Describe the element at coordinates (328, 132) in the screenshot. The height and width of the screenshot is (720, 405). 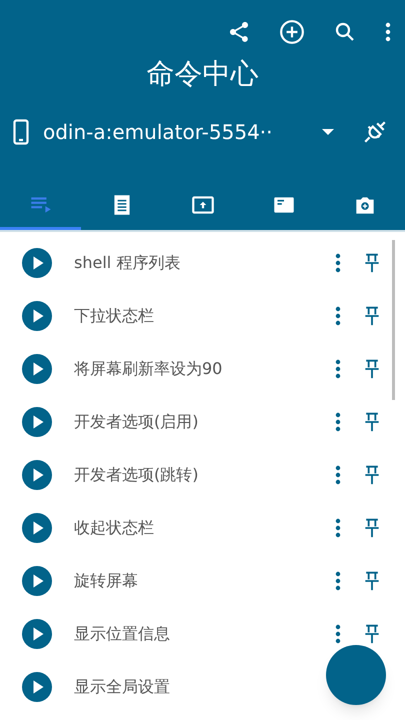
I see `dropdown-caret-icon` at that location.